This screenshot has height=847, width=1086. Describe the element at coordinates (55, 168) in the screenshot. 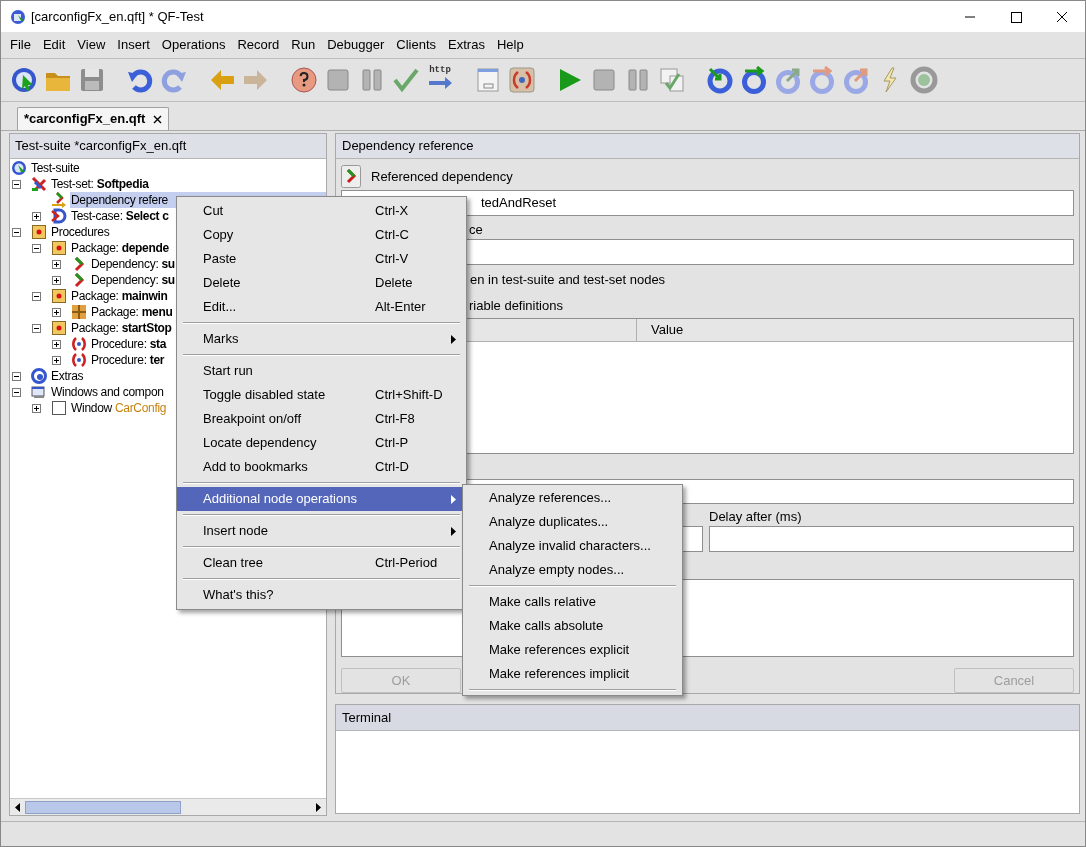

I see `tree-item: Test-suite` at that location.